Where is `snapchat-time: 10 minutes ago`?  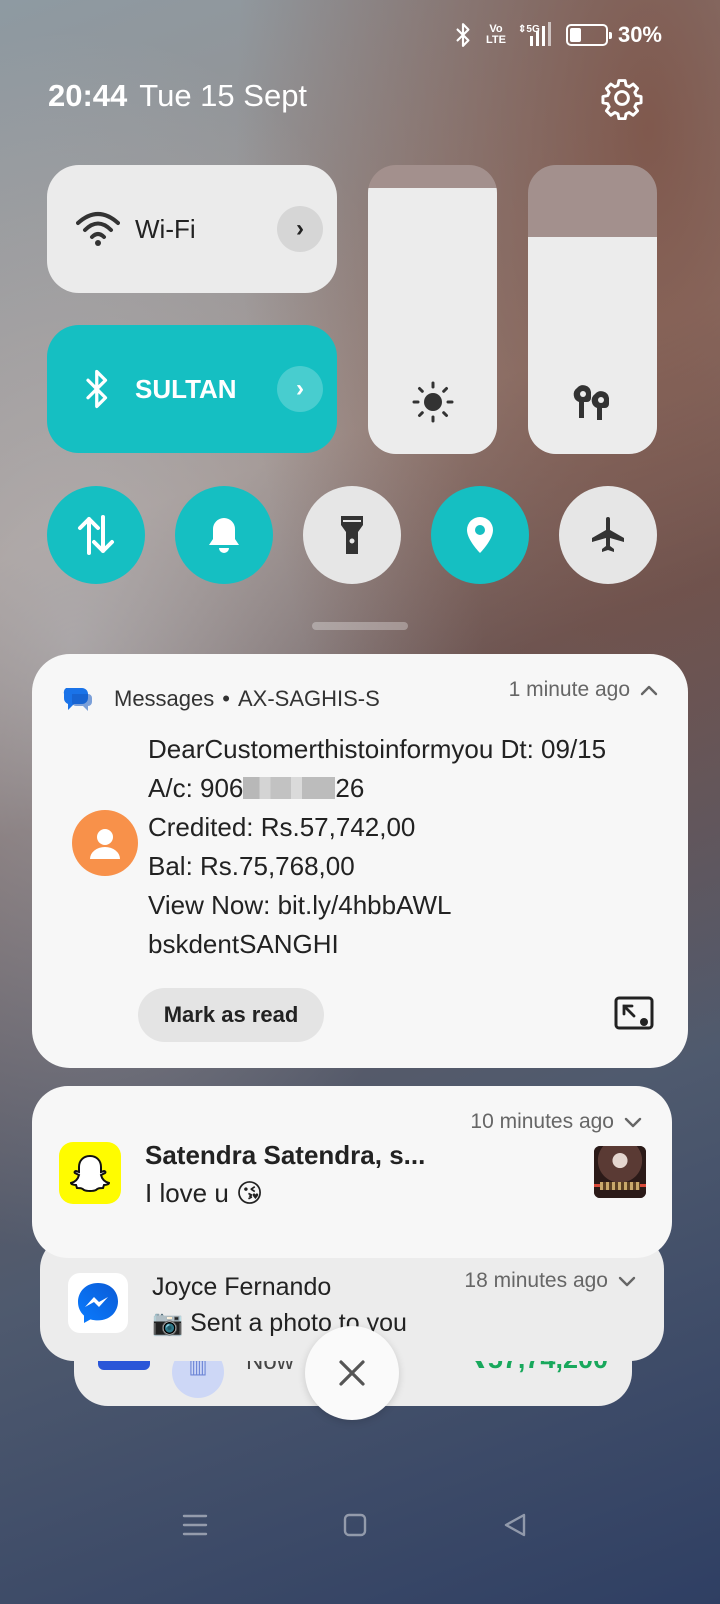
snapchat-time: 10 minutes ago is located at coordinates (556, 1122).